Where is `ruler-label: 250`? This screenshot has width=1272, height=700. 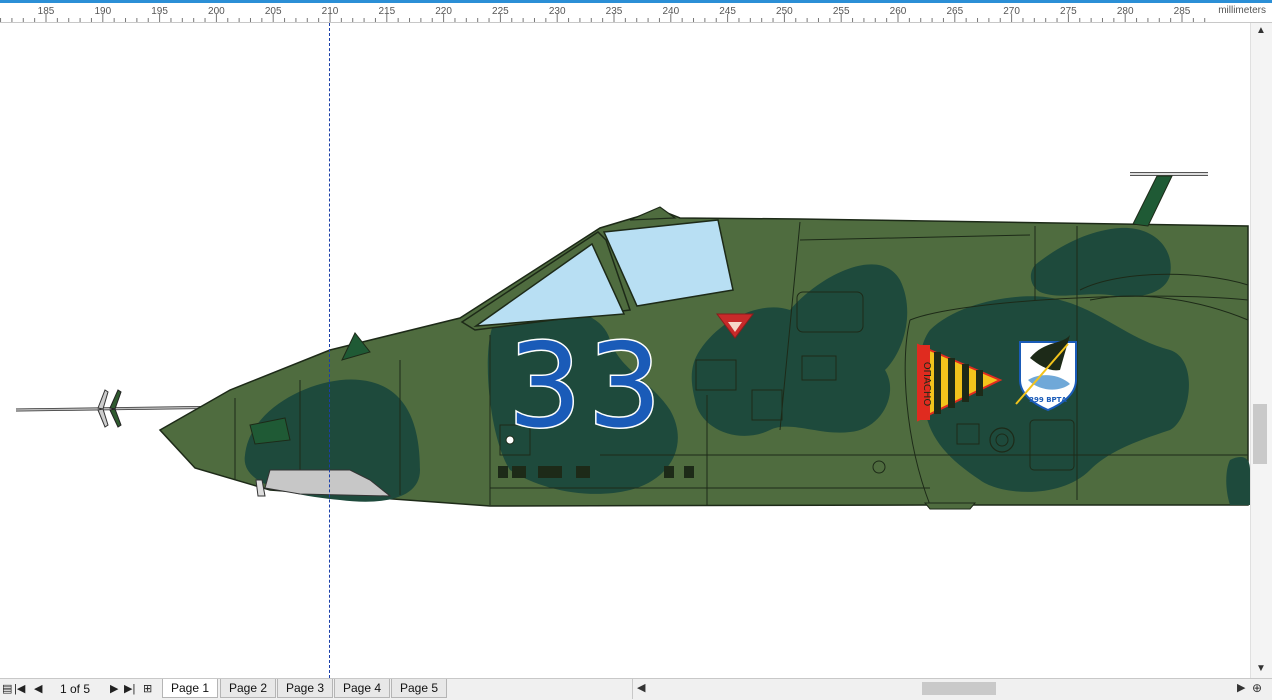
ruler-label: 250 is located at coordinates (784, 11).